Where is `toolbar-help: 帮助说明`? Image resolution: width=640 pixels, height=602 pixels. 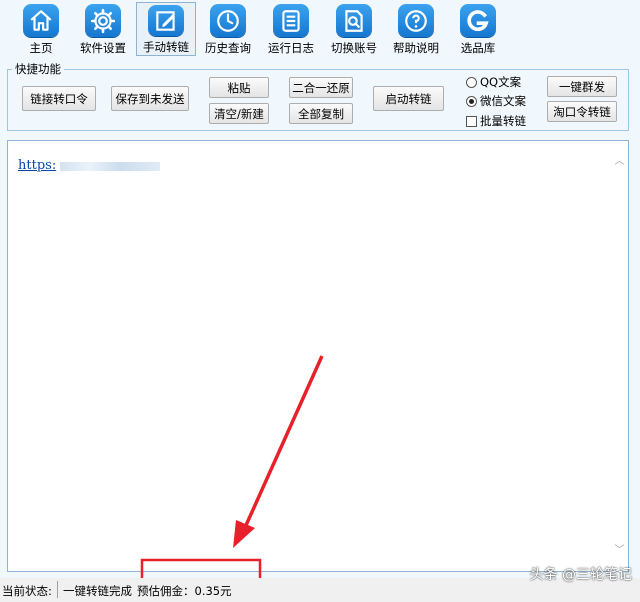 toolbar-help: 帮助说明 is located at coordinates (416, 29).